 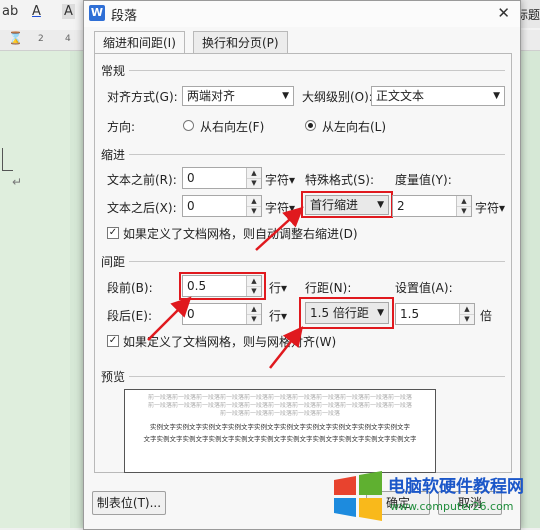 What do you see at coordinates (280, 179) in the screenshot?
I see `indent-before-unit: 字符▾` at bounding box center [280, 179].